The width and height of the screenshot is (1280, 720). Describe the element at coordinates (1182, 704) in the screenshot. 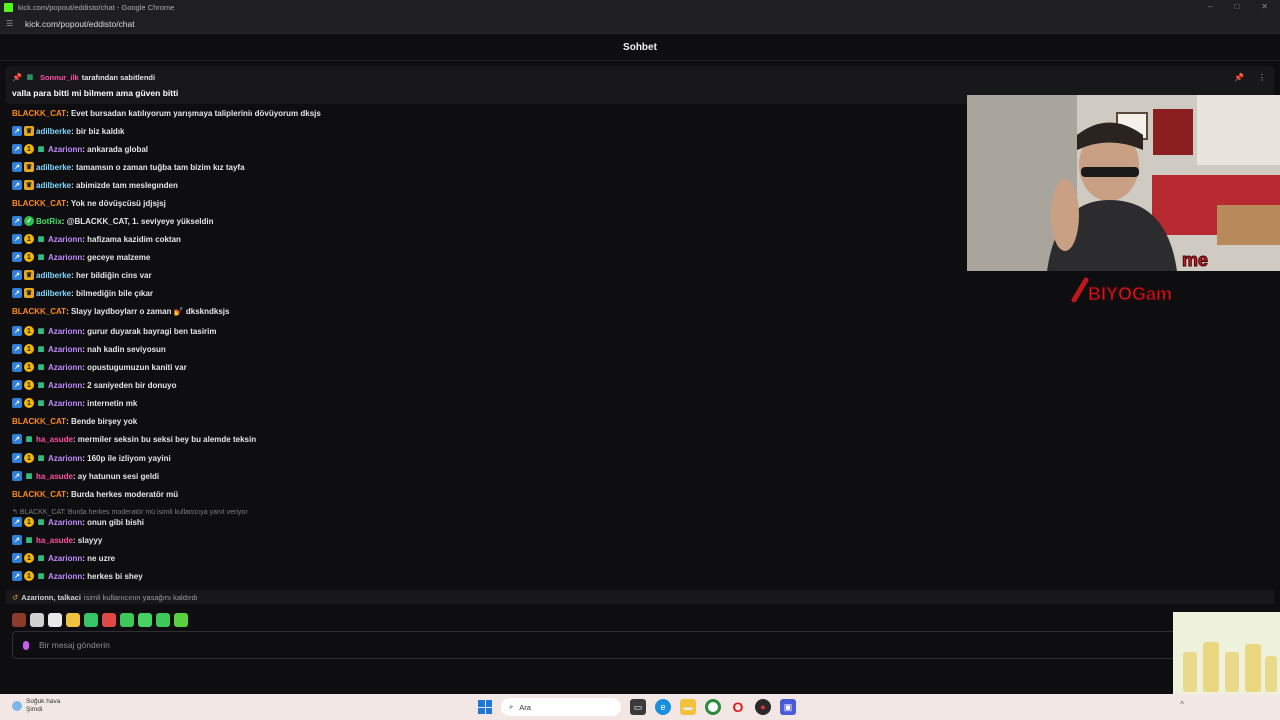

I see `tray-chevron-icon: ^` at that location.